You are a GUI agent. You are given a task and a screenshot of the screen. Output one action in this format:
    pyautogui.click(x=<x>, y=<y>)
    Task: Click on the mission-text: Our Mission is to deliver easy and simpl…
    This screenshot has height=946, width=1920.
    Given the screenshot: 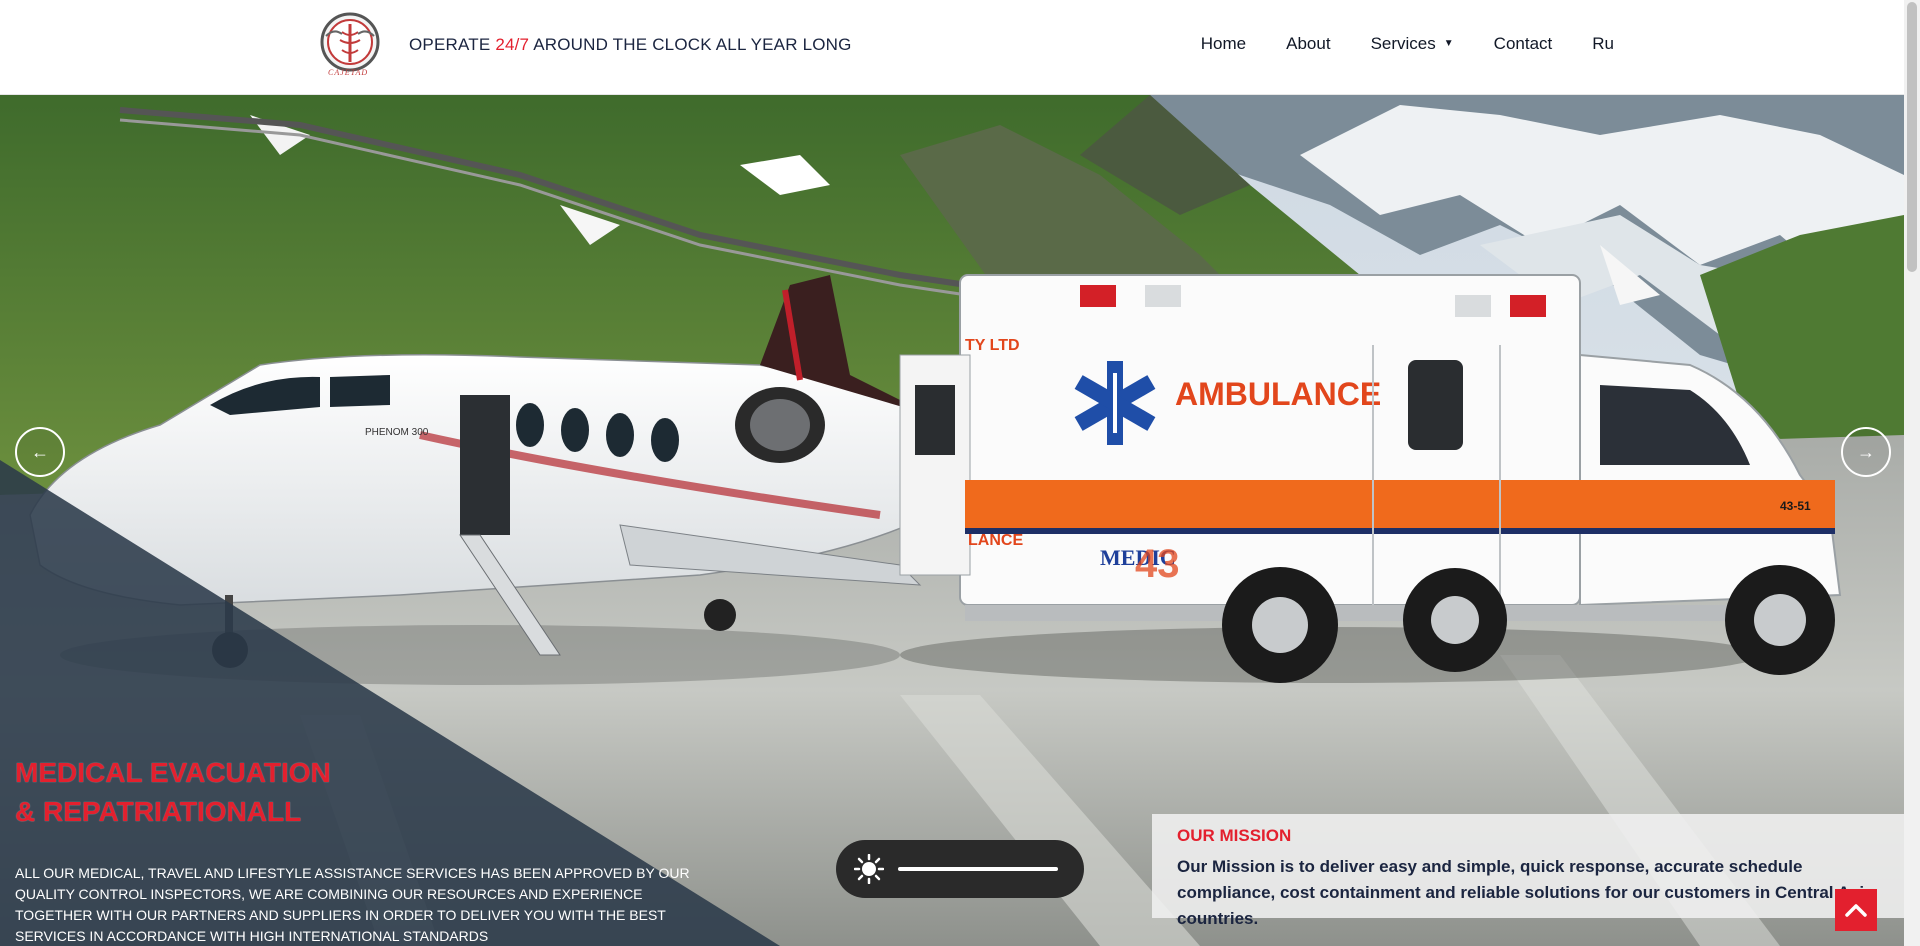 What is the action you would take?
    pyautogui.click(x=1525, y=892)
    